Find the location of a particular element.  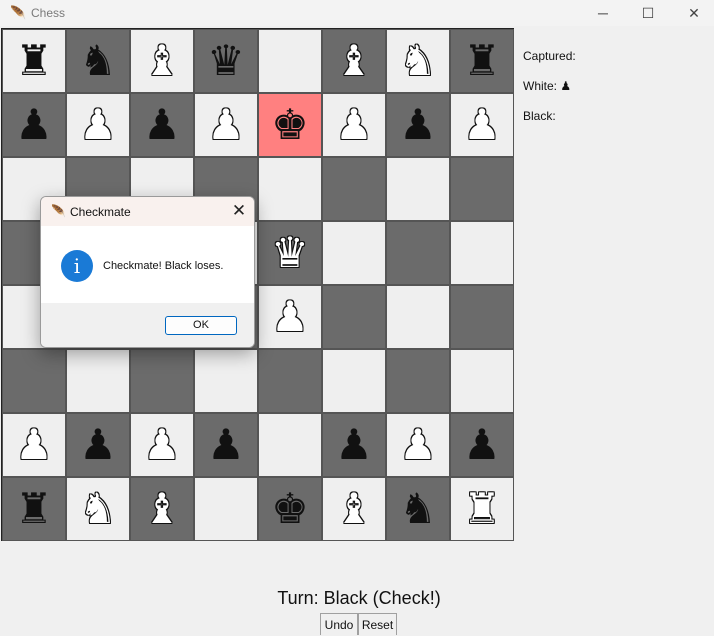

ok-button: OK is located at coordinates (201, 325).